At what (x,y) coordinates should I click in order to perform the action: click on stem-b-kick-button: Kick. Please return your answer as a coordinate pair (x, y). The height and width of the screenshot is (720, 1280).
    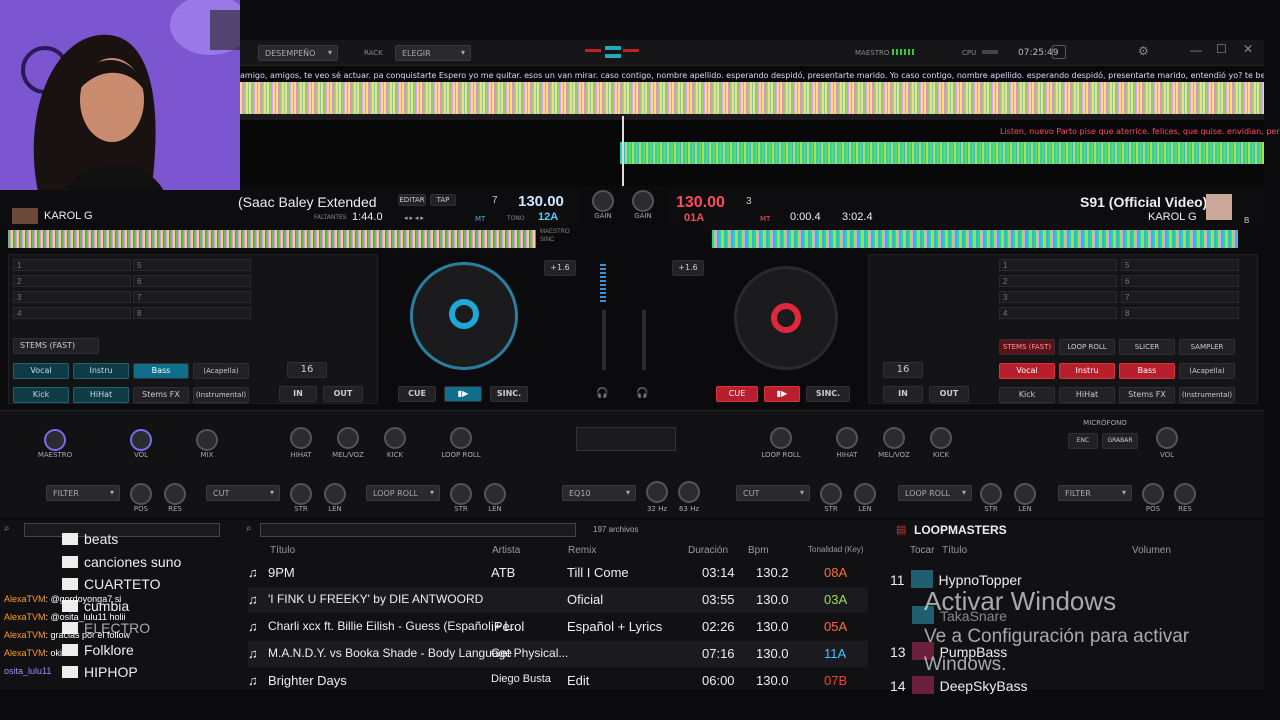
    Looking at the image, I should click on (1027, 395).